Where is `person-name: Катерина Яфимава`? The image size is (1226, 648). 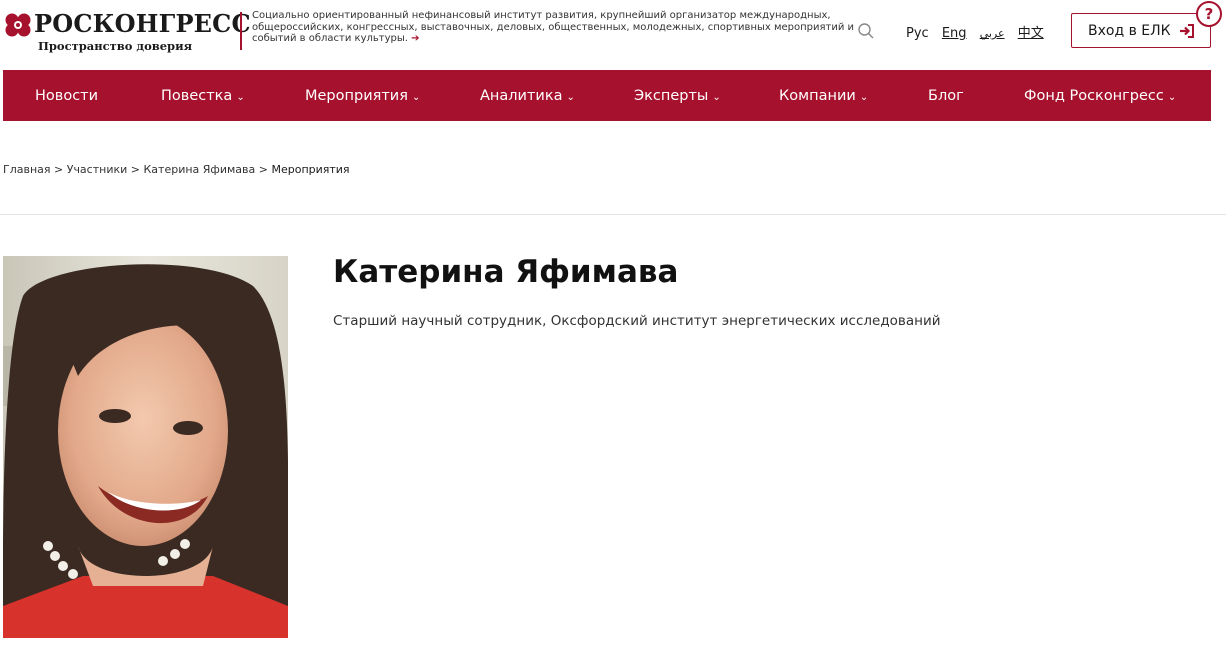
person-name: Катерина Яфимава is located at coordinates (506, 272).